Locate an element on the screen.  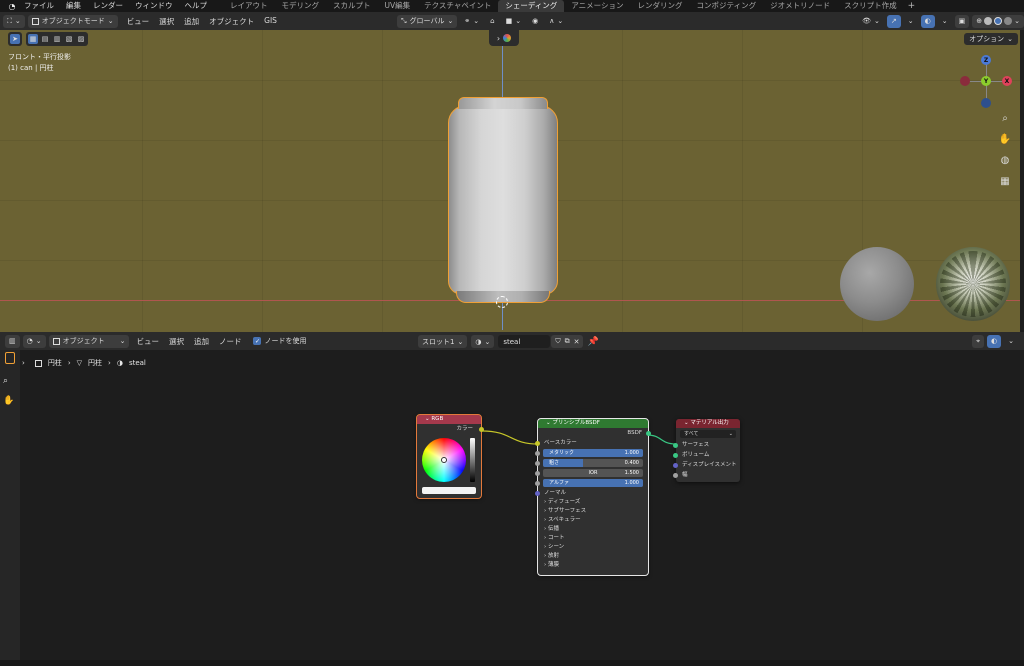
output-target-select: すべて ⌄ is located at coordinates (708, 434).